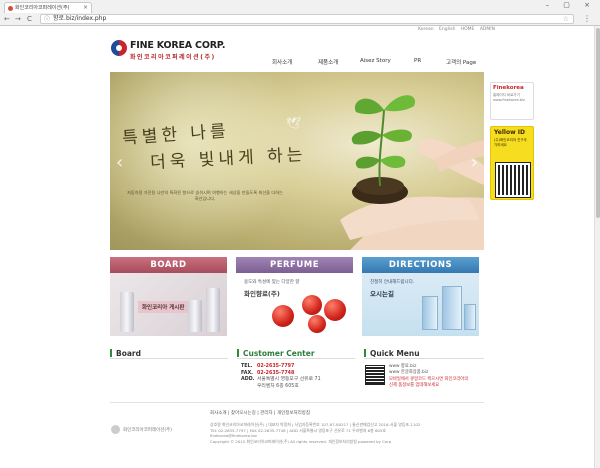 This screenshot has width=600, height=468. Describe the element at coordinates (80, 18) in the screenshot. I see `url-text: 향로.biz/index.php` at that location.